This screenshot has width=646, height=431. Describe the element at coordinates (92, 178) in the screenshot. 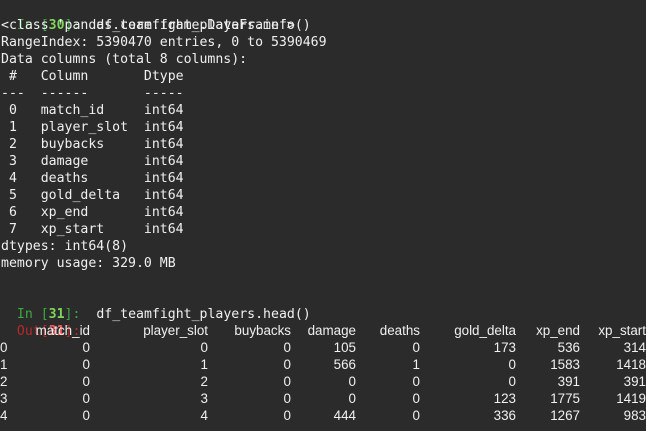

I see `info-row: 4 deaths int64` at that location.